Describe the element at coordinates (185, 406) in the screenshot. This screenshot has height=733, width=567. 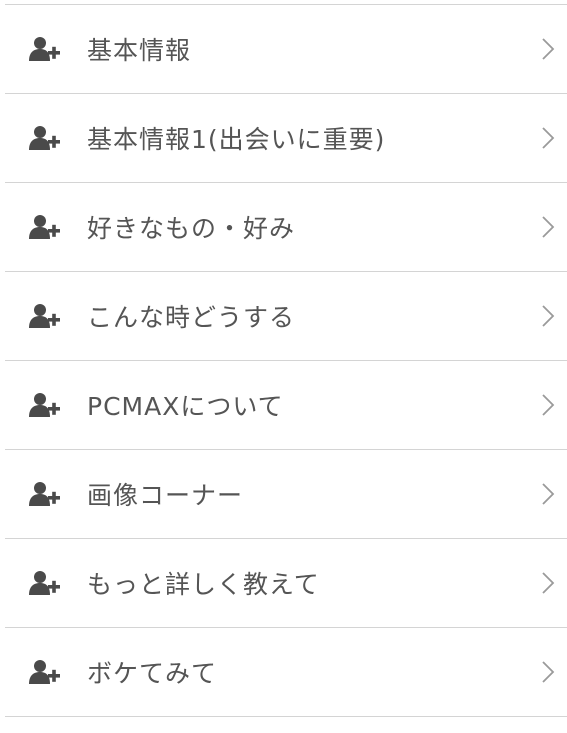
I see `menu-item-label: PCMAXについて` at that location.